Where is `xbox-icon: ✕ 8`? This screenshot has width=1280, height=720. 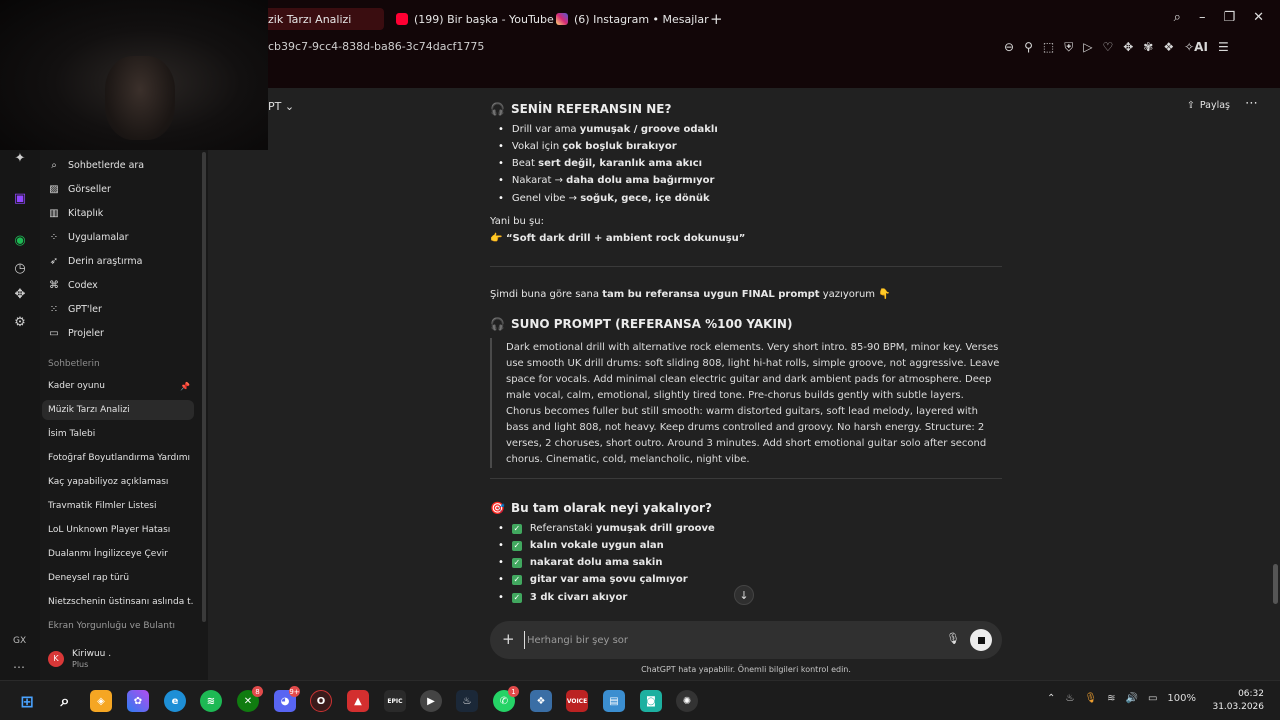 xbox-icon: ✕ 8 is located at coordinates (250, 699).